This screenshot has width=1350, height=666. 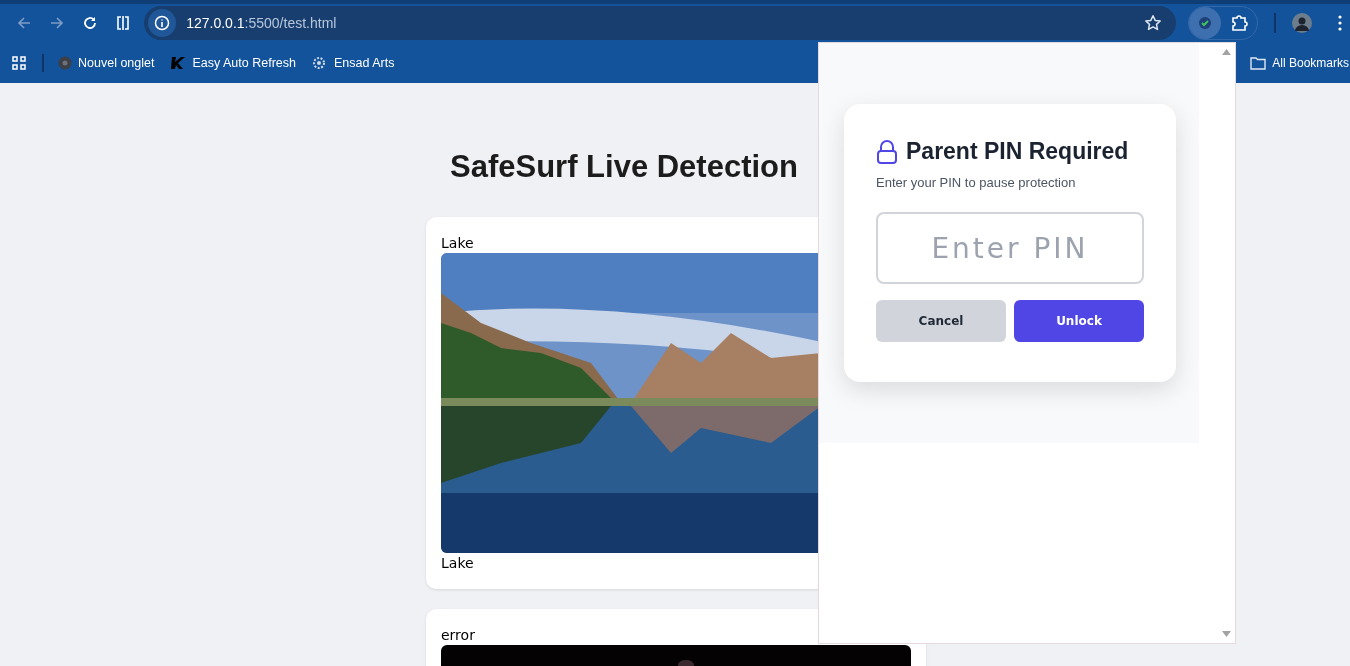 I want to click on dialog-title: Parent PIN Required, so click(x=1017, y=151).